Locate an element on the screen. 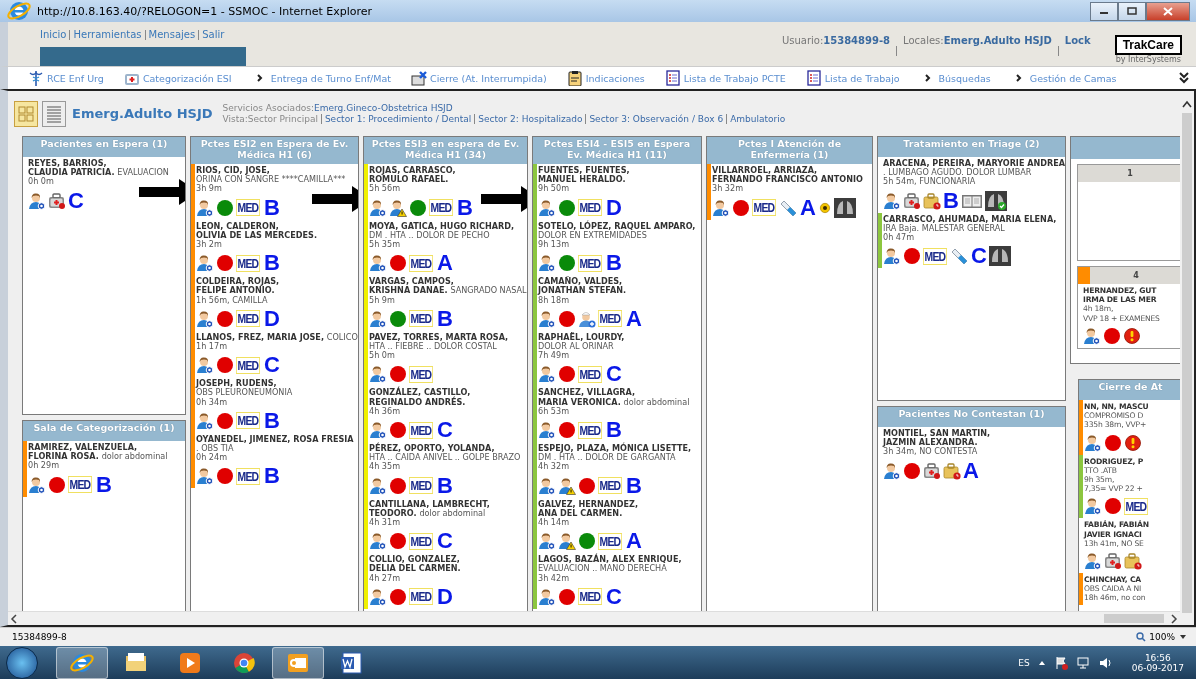 The height and width of the screenshot is (679, 1196). menu-item: Lista de Trabajo PCTE is located at coordinates (725, 78).